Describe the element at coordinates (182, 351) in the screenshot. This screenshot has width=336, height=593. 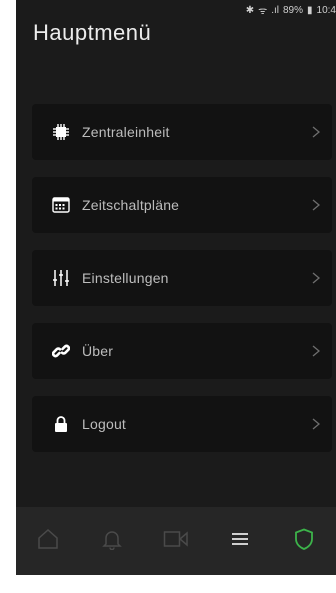
I see `menu-item-ueber: Über` at that location.